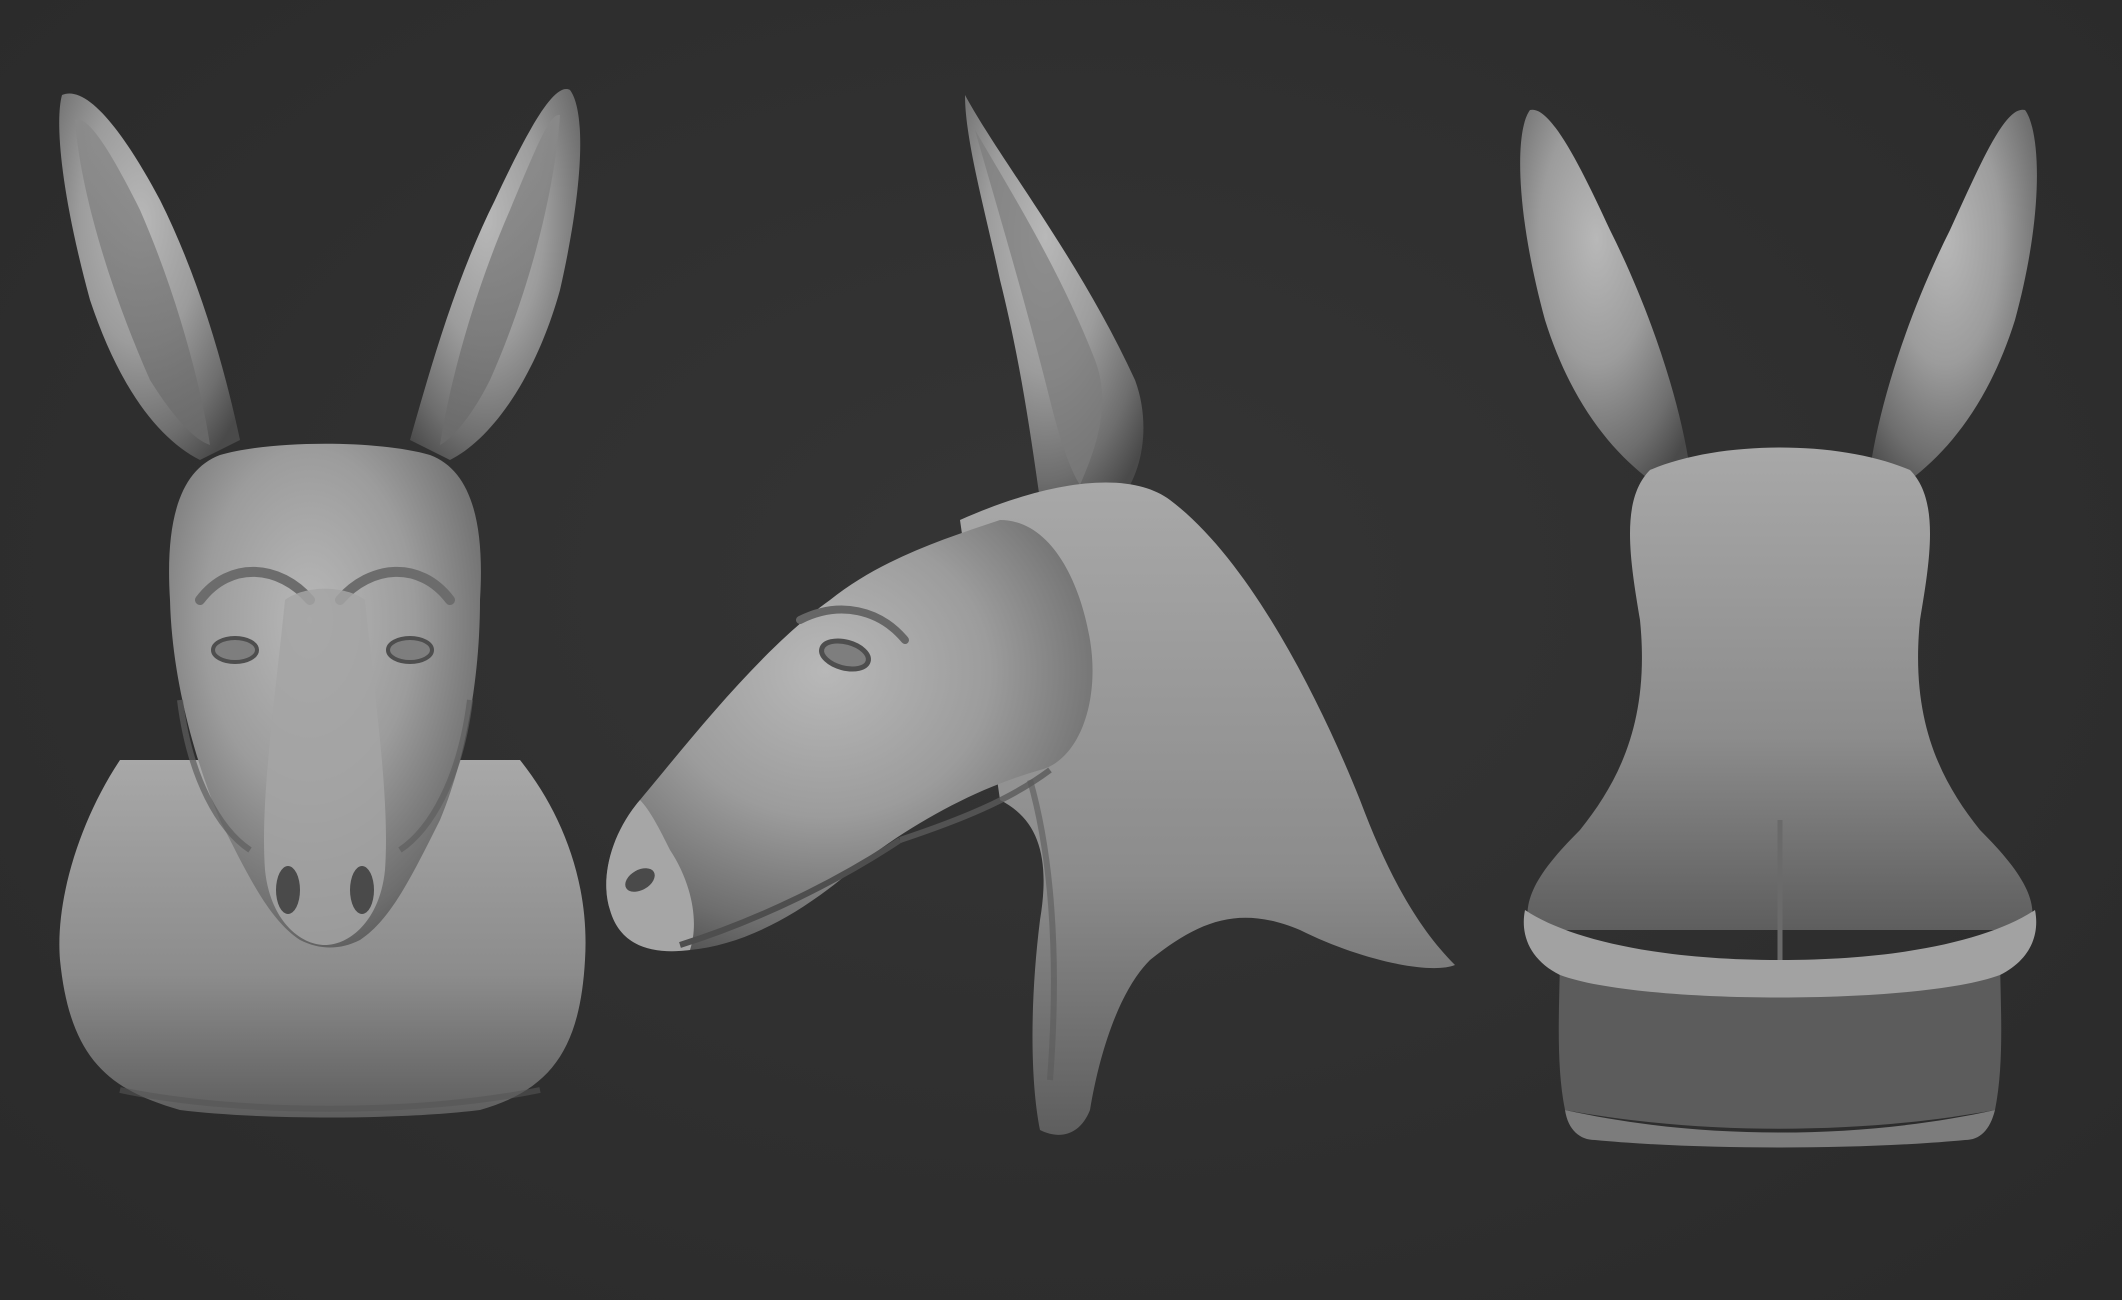 This screenshot has height=1300, width=2122. I want to click on front-left-nostril, so click(288, 890).